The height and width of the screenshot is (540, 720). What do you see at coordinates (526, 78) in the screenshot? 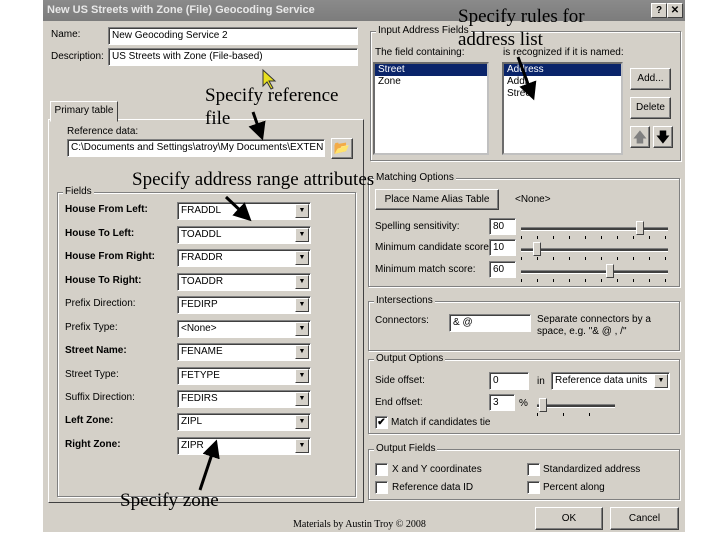
I see `arrow-rules` at bounding box center [526, 78].